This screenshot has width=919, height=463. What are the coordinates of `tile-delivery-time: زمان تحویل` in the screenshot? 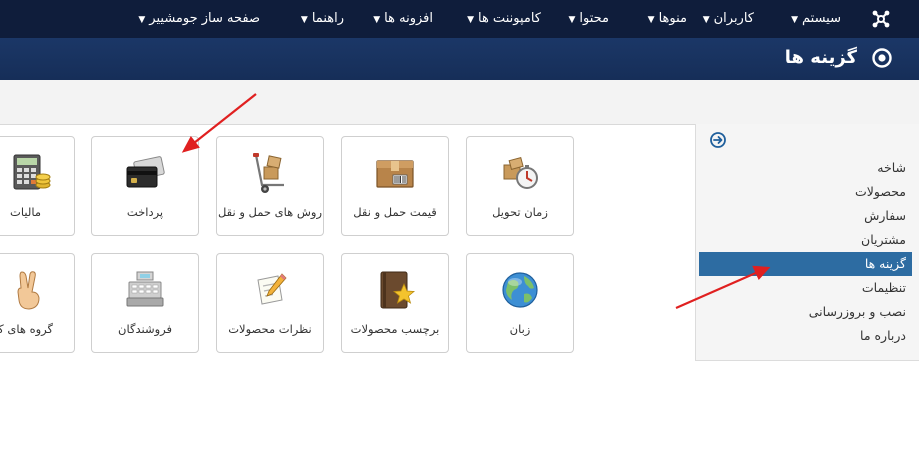 It's located at (520, 186).